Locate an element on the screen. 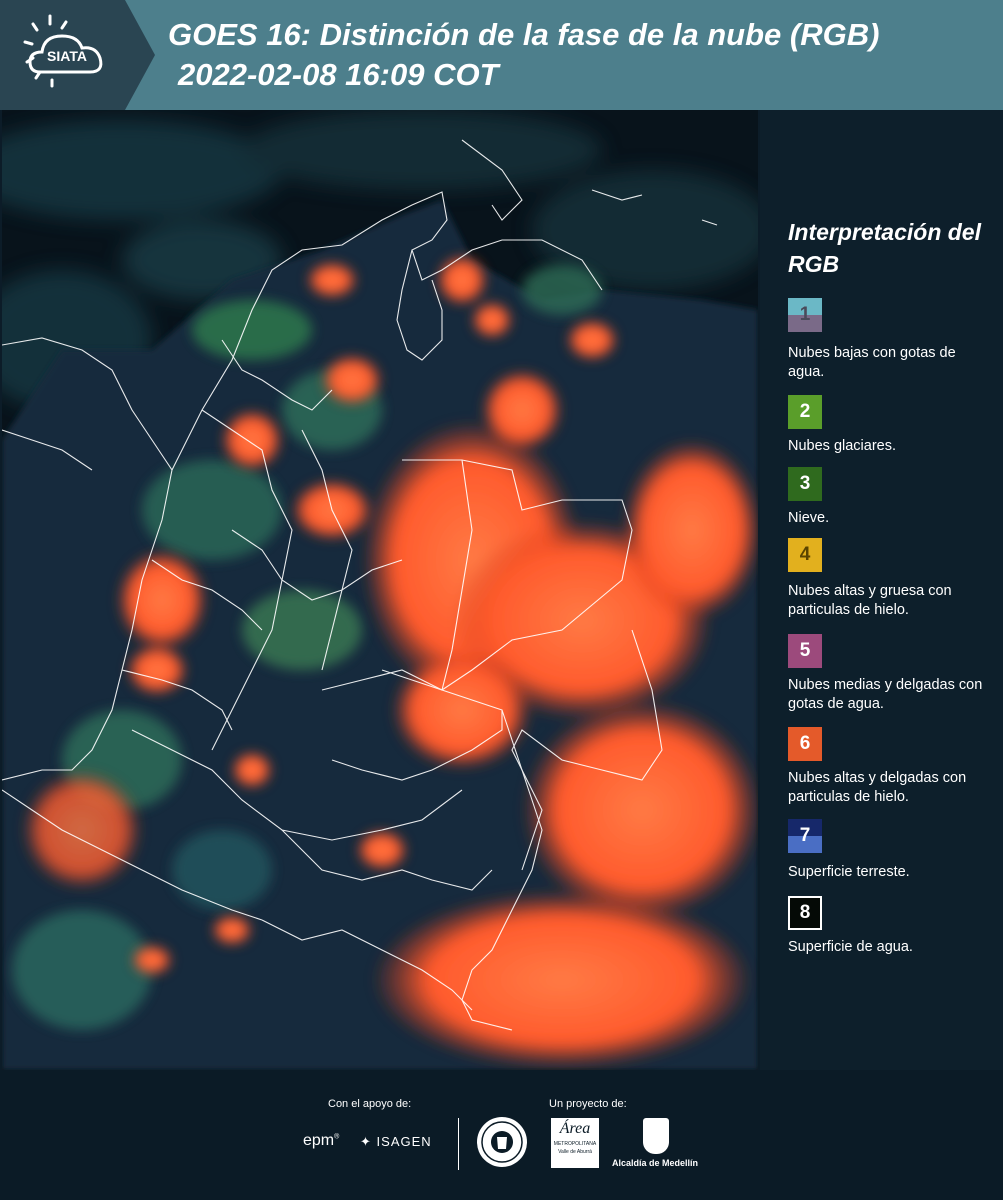  legend-swatch-1: 1 is located at coordinates (805, 315).